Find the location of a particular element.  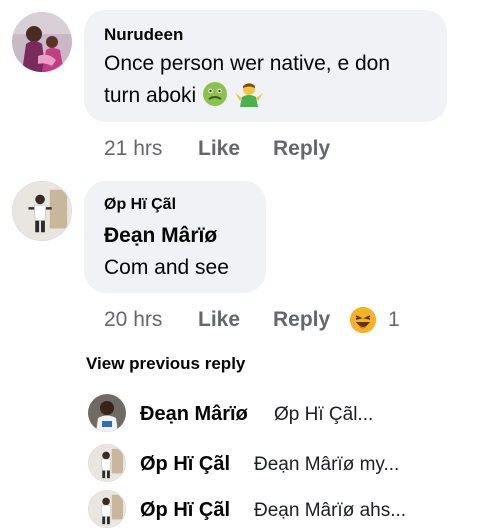

shrug-emoji-icon is located at coordinates (249, 94).